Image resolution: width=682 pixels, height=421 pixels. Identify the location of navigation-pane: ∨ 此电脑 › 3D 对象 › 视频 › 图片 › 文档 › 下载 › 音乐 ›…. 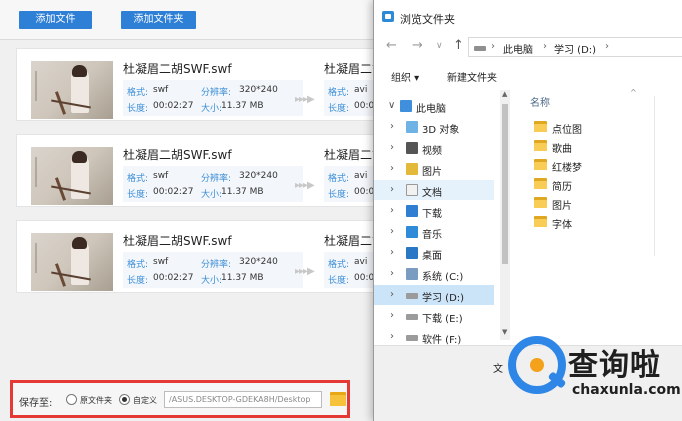
(442, 218).